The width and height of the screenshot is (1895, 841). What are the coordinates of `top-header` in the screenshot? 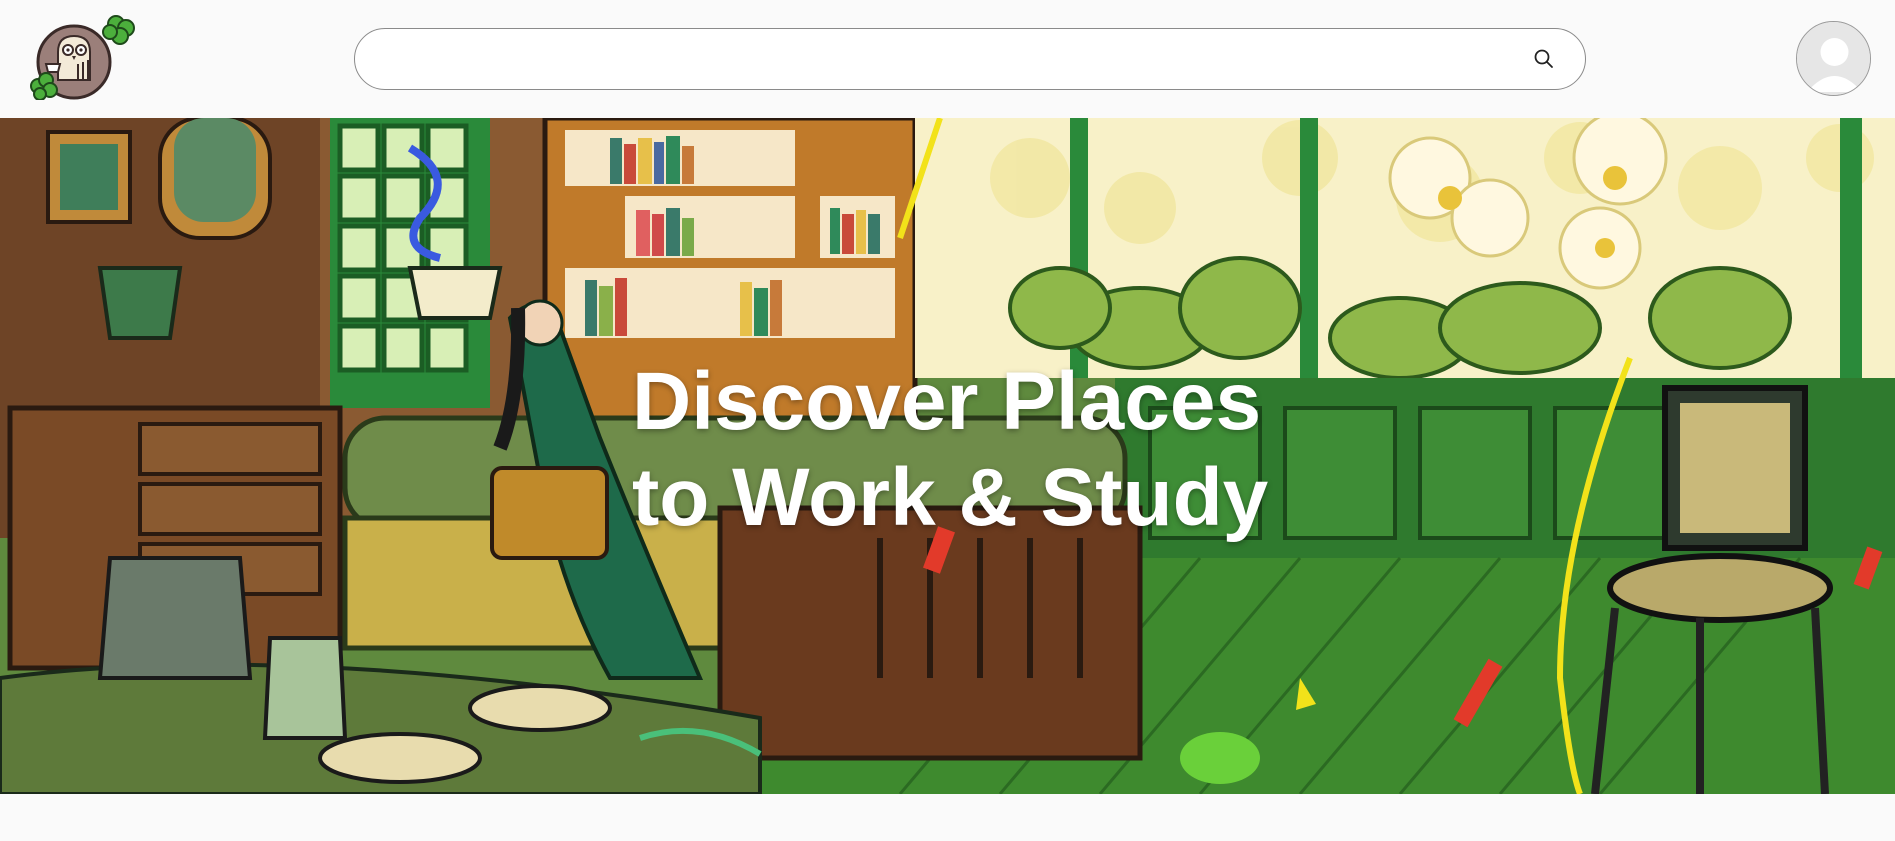 It's located at (947, 59).